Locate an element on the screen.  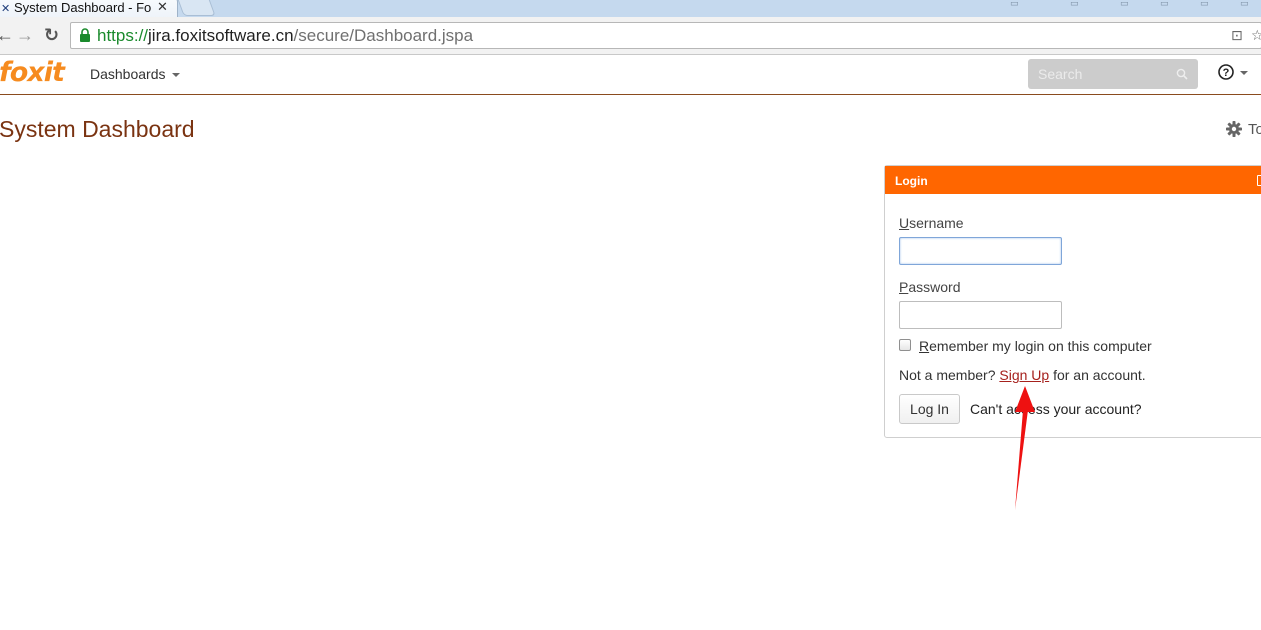
browser-tab-active: ✕ System Dashboard - Fo ✕ is located at coordinates (89, 9).